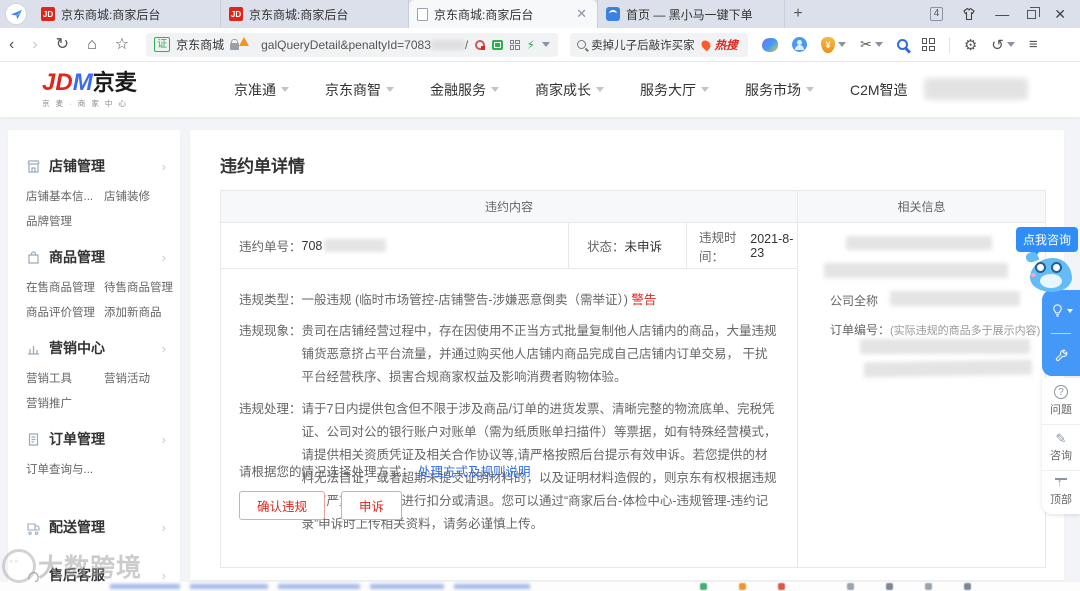 The height and width of the screenshot is (591, 1080). I want to click on tab-count-badge: 4, so click(936, 14).